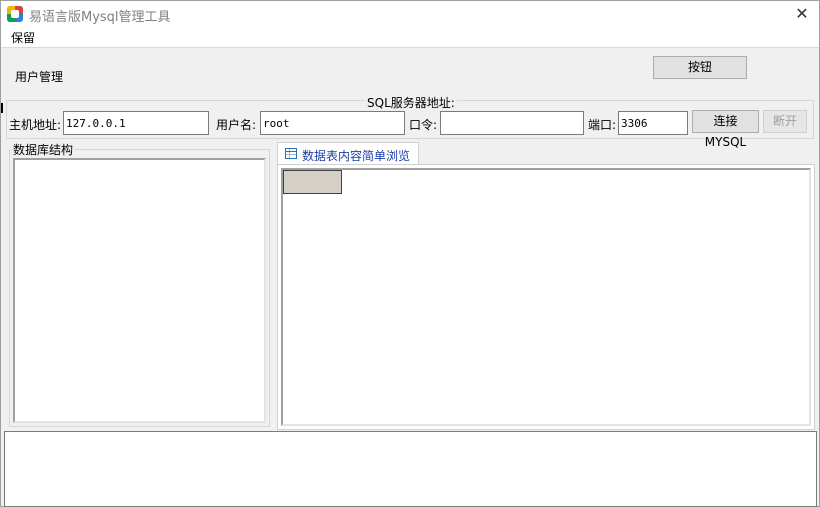 This screenshot has width=820, height=507. I want to click on app-icon, so click(15, 14).